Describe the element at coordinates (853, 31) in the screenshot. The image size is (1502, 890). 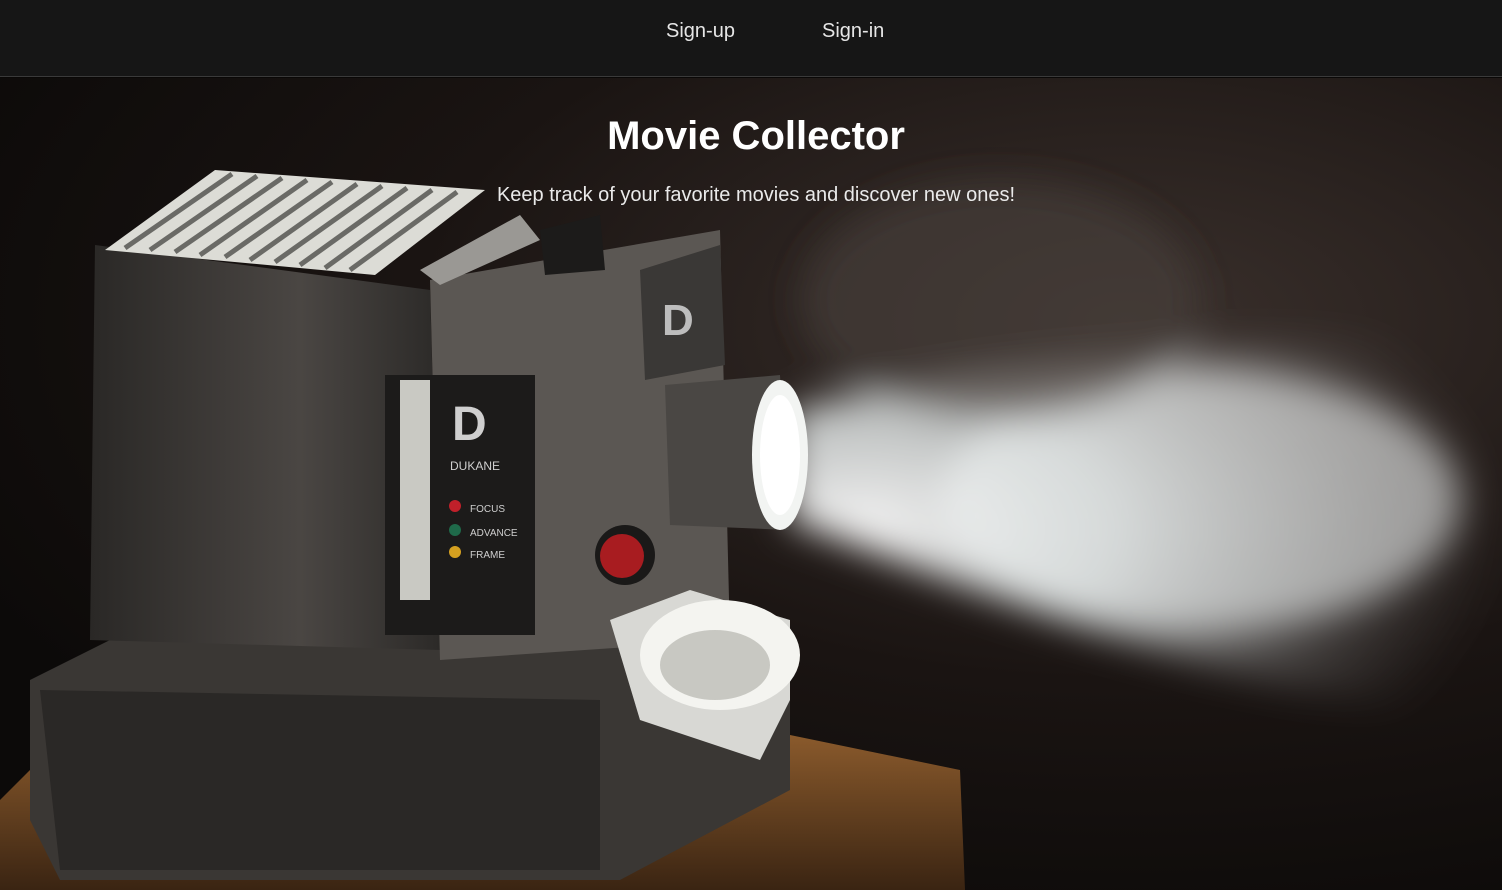
I see `signin-link: Sign-in` at that location.